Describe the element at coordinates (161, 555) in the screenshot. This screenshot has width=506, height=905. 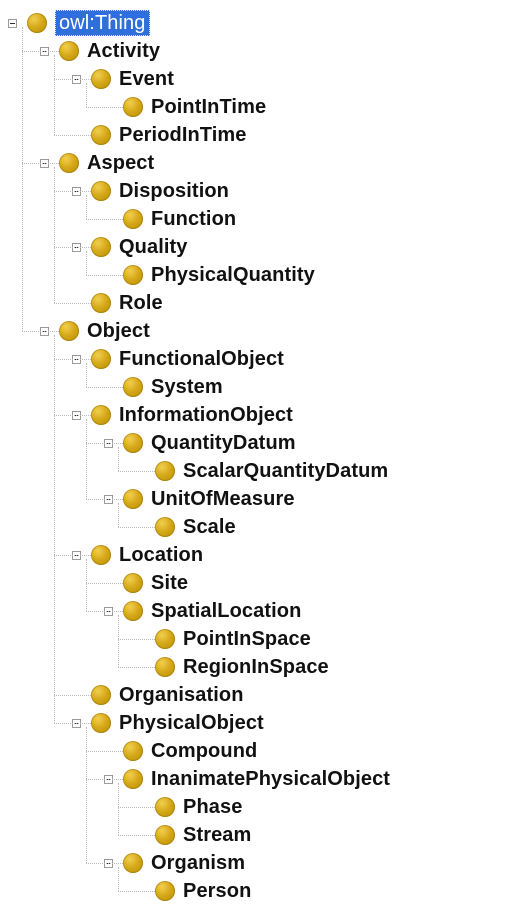
I see `tree-node-label: Location` at that location.